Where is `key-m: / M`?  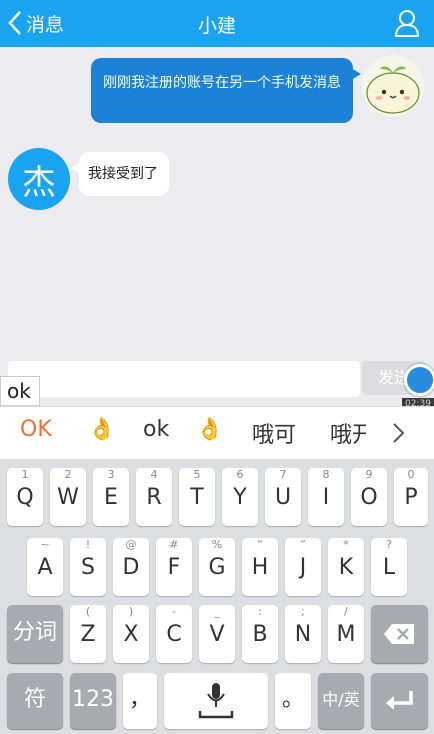 key-m: / M is located at coordinates (346, 634).